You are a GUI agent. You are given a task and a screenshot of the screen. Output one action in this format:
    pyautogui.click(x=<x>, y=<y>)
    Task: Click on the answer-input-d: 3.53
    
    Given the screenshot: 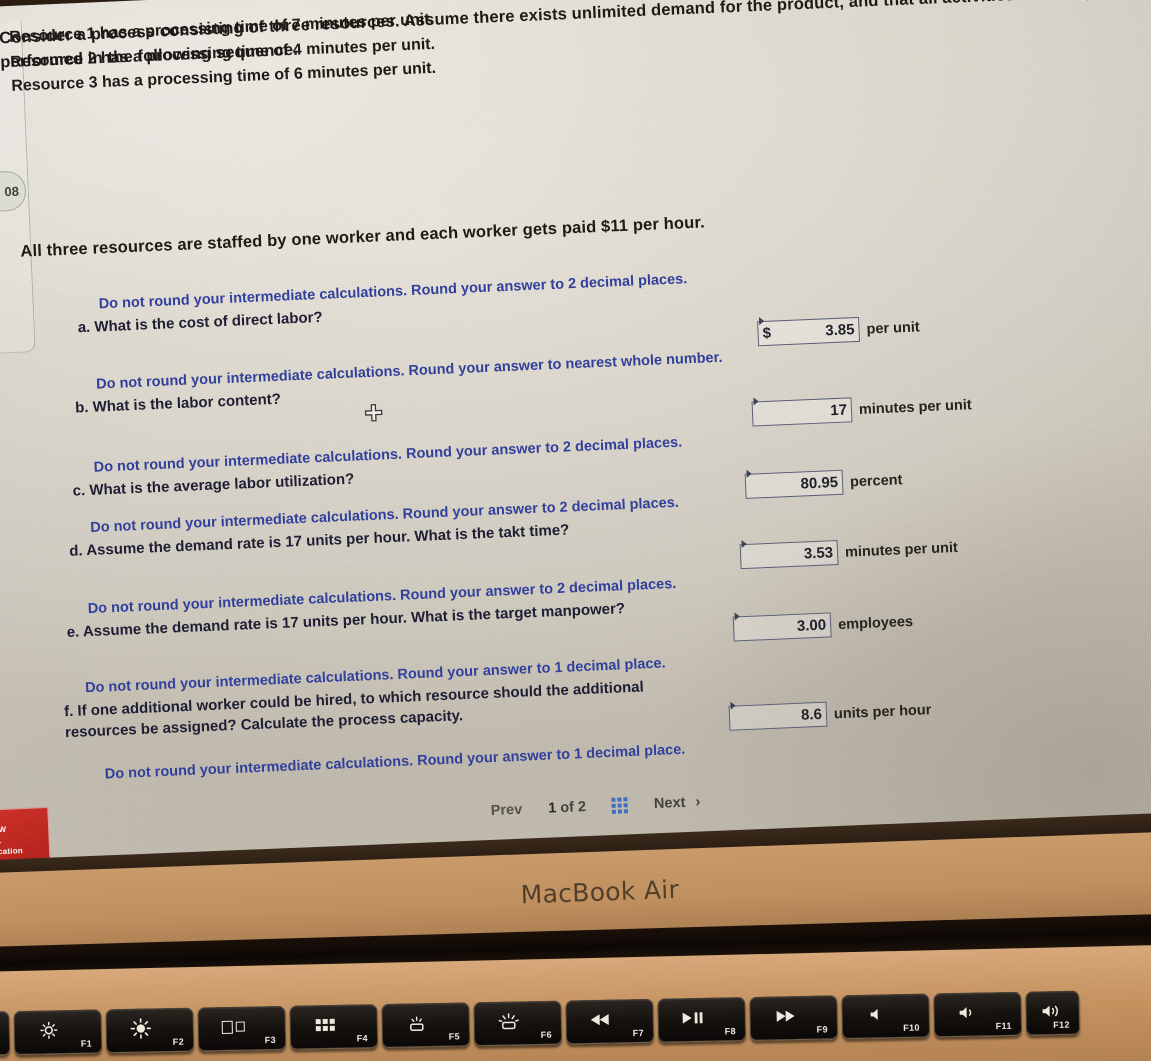 What is the action you would take?
    pyautogui.click(x=789, y=554)
    